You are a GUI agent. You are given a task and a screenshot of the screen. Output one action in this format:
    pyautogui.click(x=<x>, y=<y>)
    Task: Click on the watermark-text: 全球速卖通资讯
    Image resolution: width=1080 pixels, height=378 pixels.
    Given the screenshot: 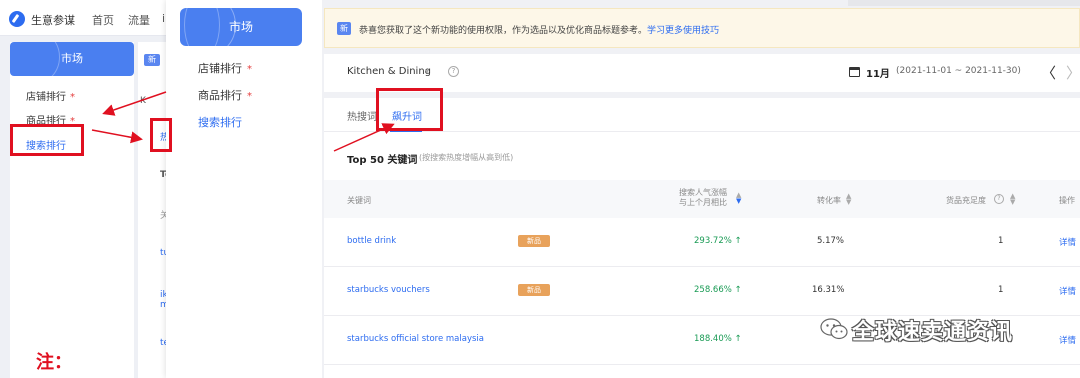 What is the action you would take?
    pyautogui.click(x=933, y=332)
    